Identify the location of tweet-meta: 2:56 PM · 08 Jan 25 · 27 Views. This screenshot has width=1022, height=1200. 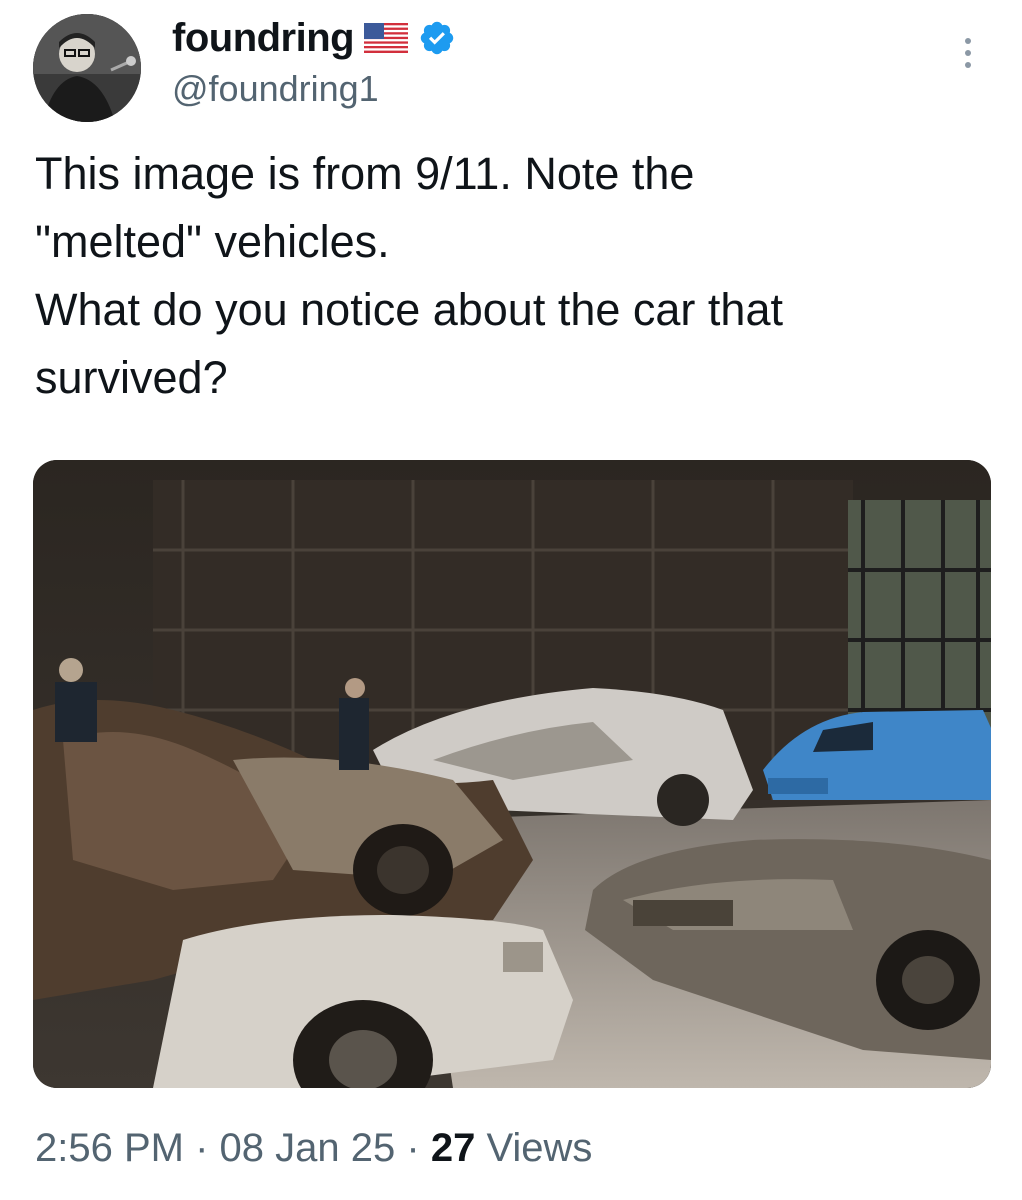
(313, 1148).